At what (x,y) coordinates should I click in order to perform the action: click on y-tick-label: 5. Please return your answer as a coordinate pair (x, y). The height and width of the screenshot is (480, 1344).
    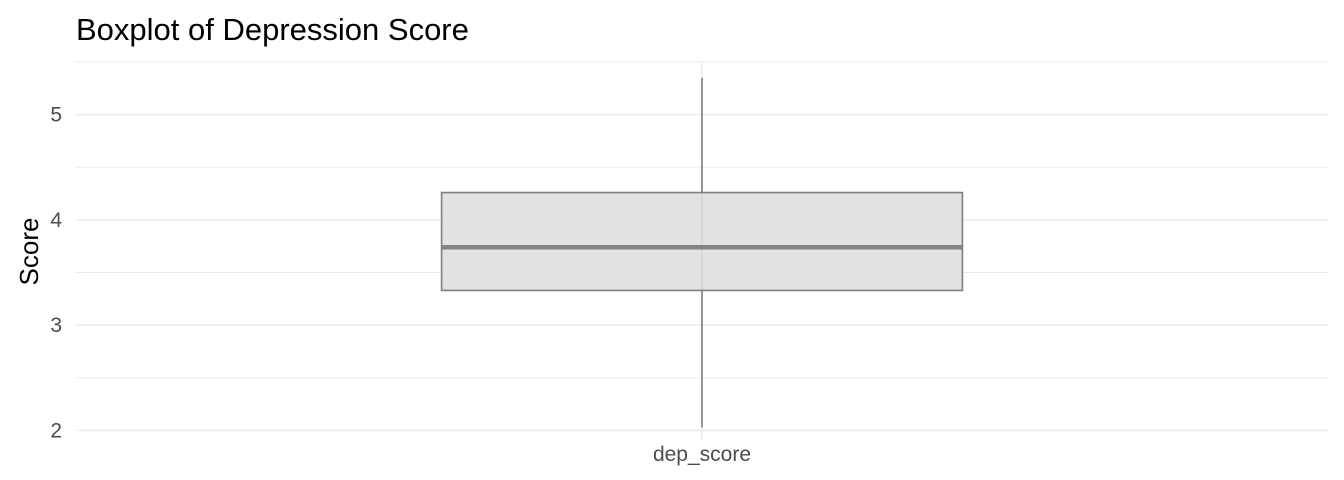
    Looking at the image, I should click on (56, 115).